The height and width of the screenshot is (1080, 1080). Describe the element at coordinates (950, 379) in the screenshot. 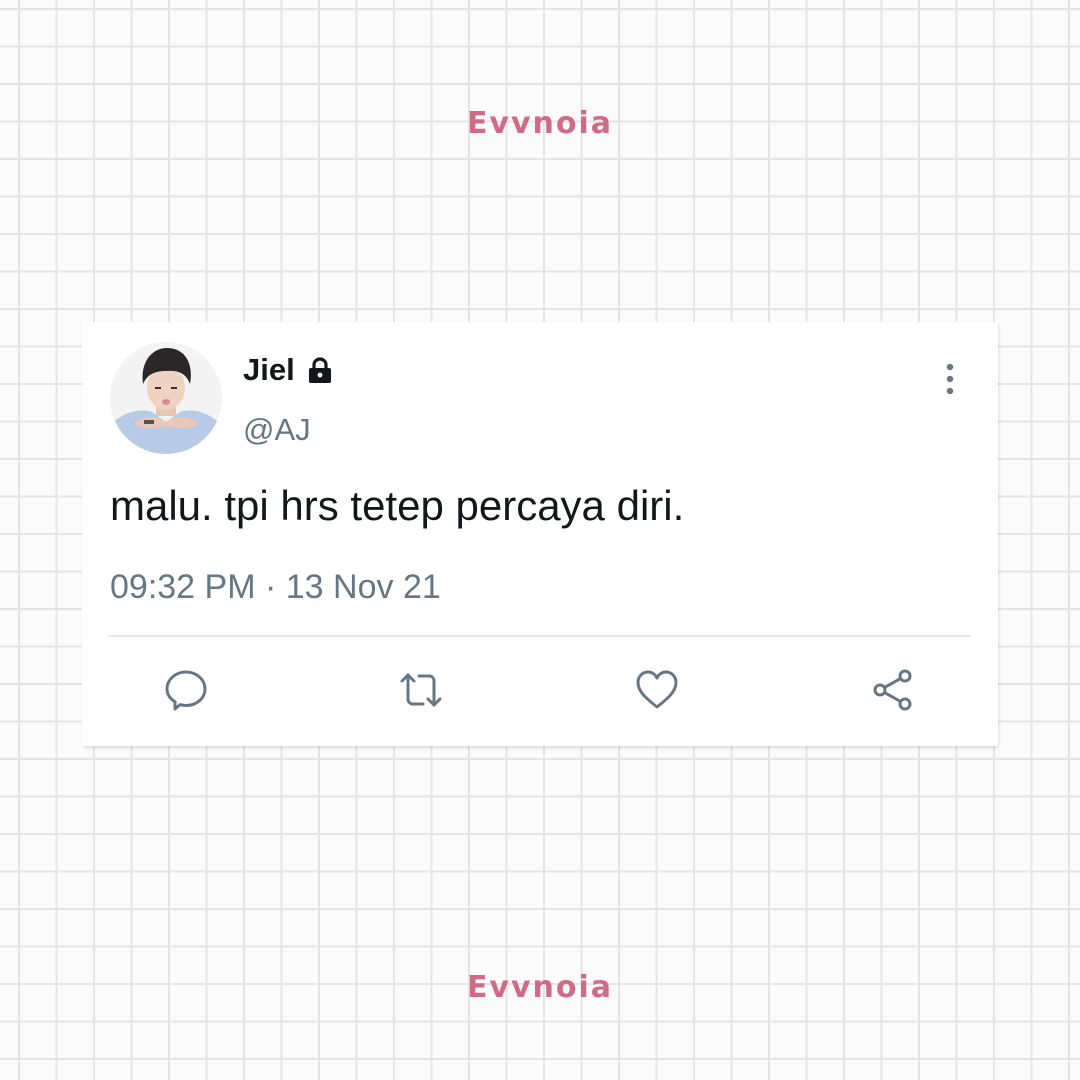

I see `more-vertical-icon` at that location.